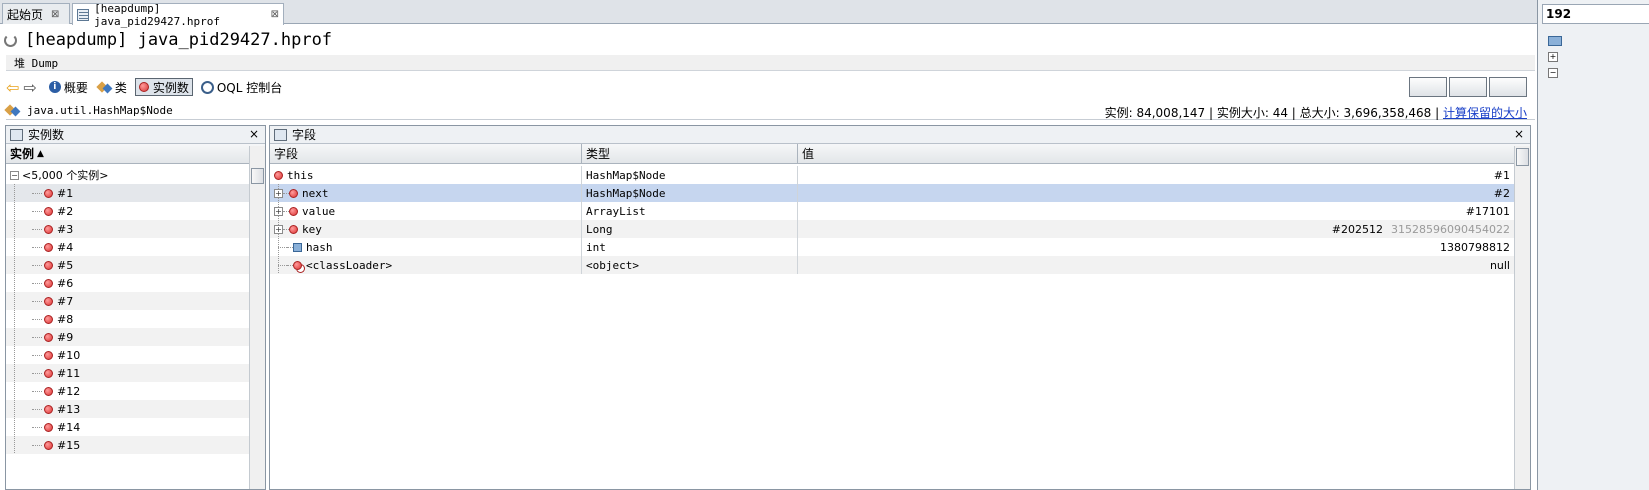 Image resolution: width=1649 pixels, height=490 pixels. I want to click on toggle-references-view-button, so click(1508, 87).